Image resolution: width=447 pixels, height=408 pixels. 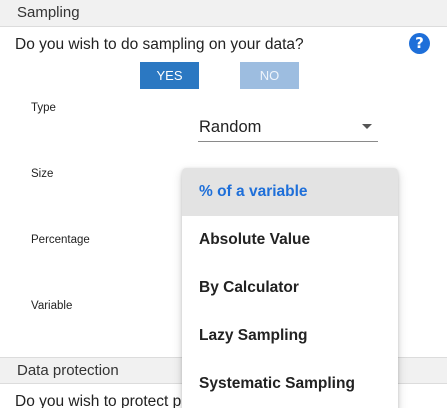 I want to click on type-select-value: Random, so click(x=230, y=127).